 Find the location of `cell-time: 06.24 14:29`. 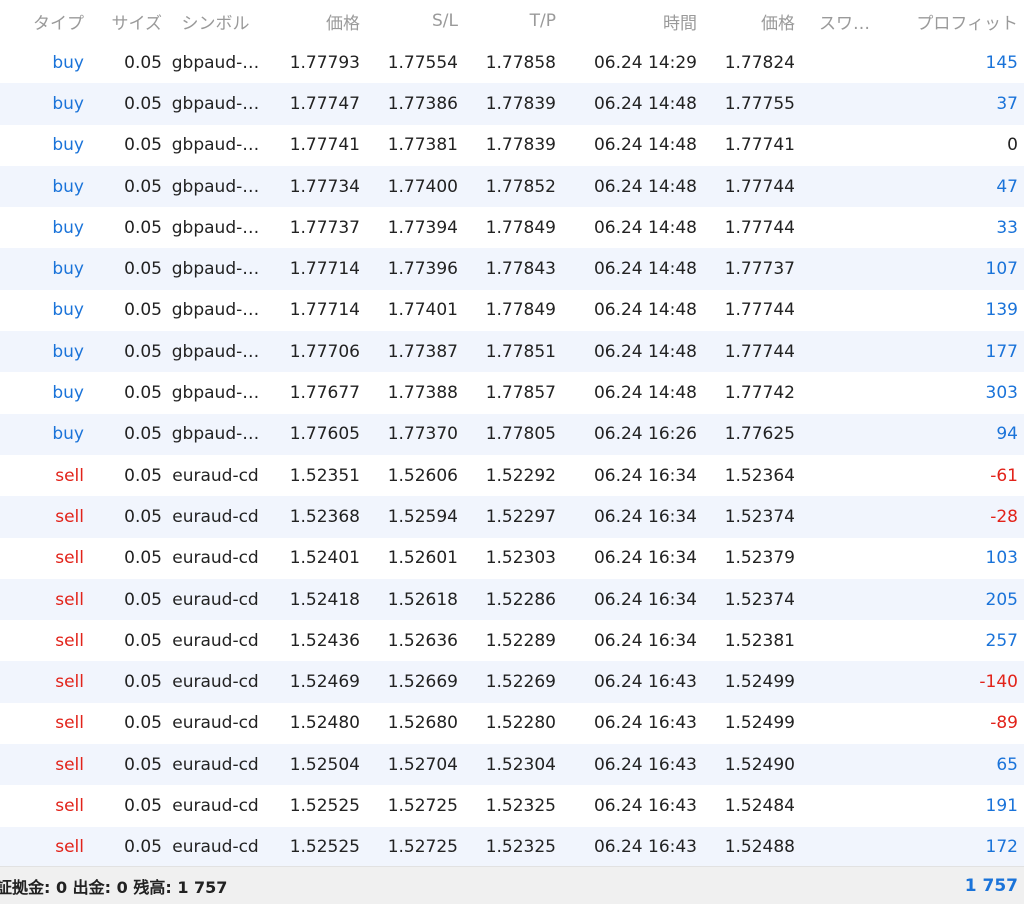

cell-time: 06.24 14:29 is located at coordinates (645, 62).